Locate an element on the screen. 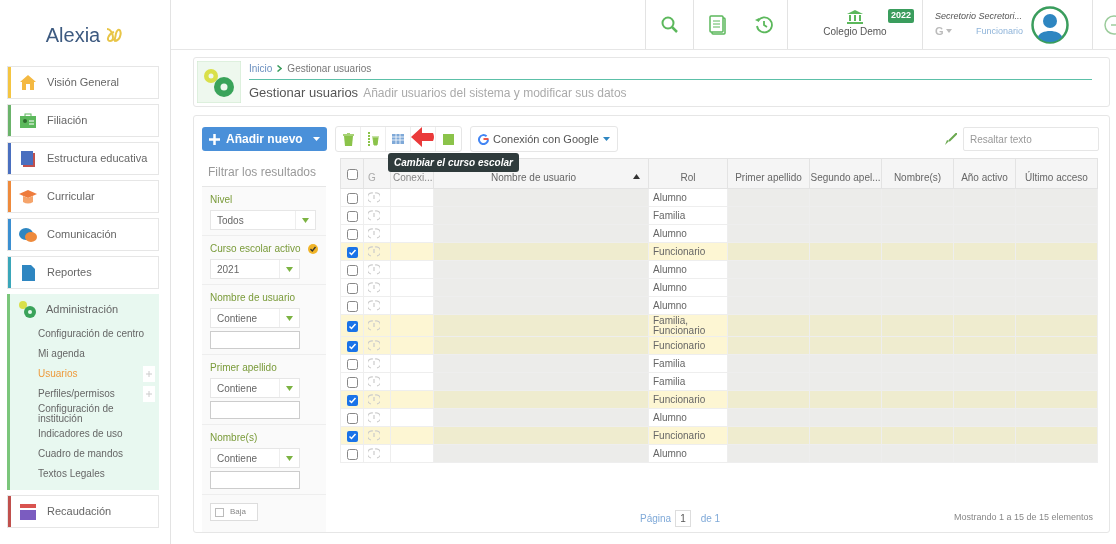 The image size is (1116, 544). logout-icon is located at coordinates (1109, 24).